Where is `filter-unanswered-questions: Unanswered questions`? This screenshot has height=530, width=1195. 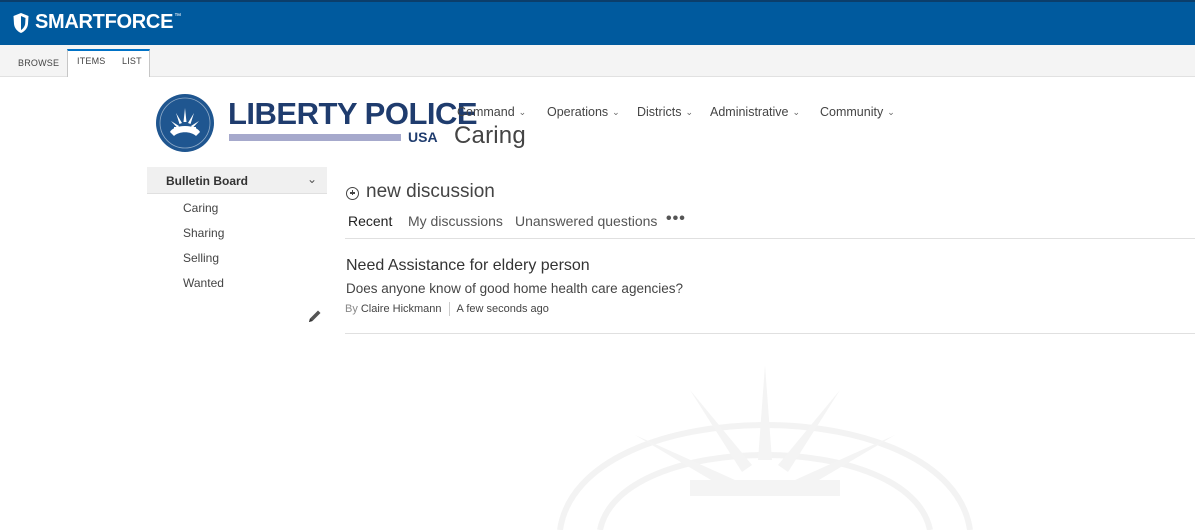 filter-unanswered-questions: Unanswered questions is located at coordinates (586, 221).